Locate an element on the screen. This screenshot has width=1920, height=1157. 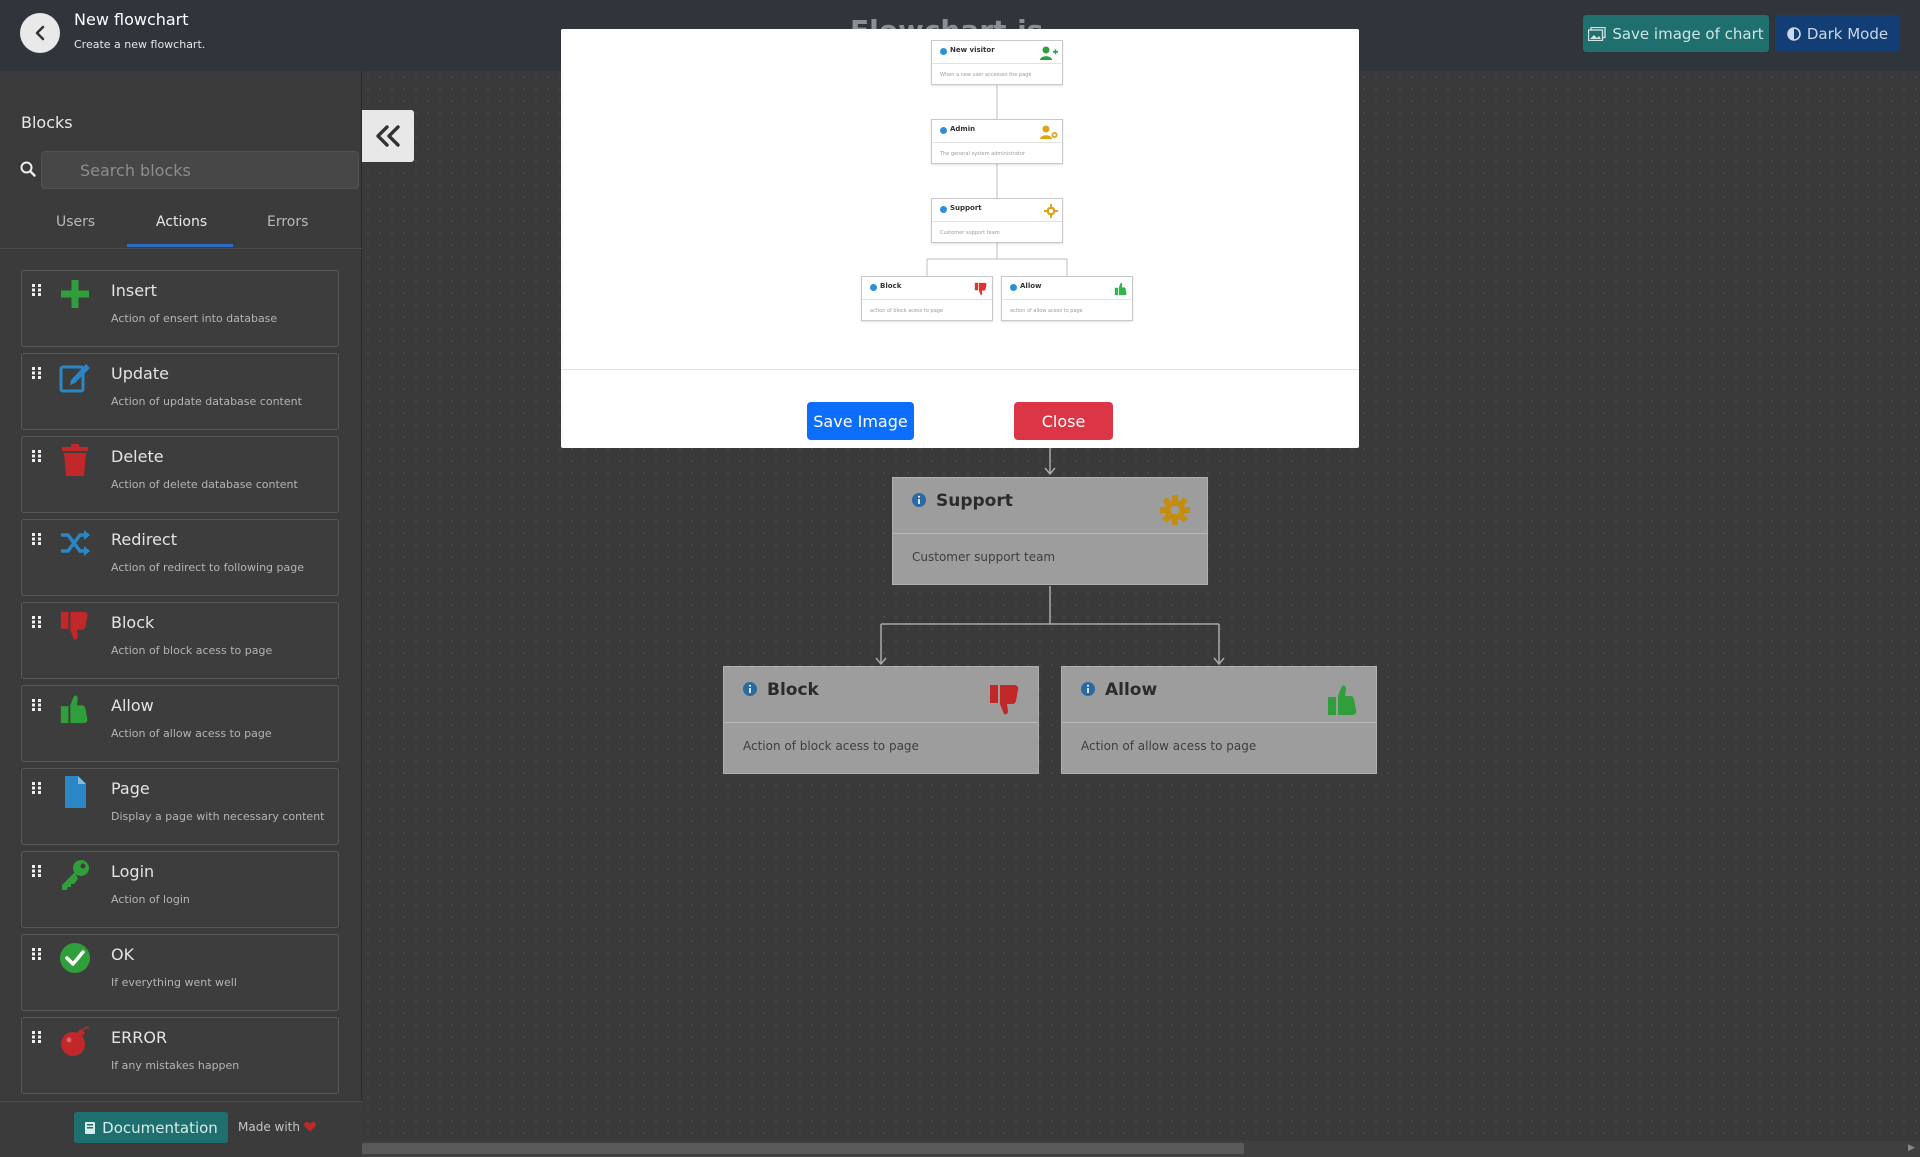
preview-node-title: Support is located at coordinates (966, 208).